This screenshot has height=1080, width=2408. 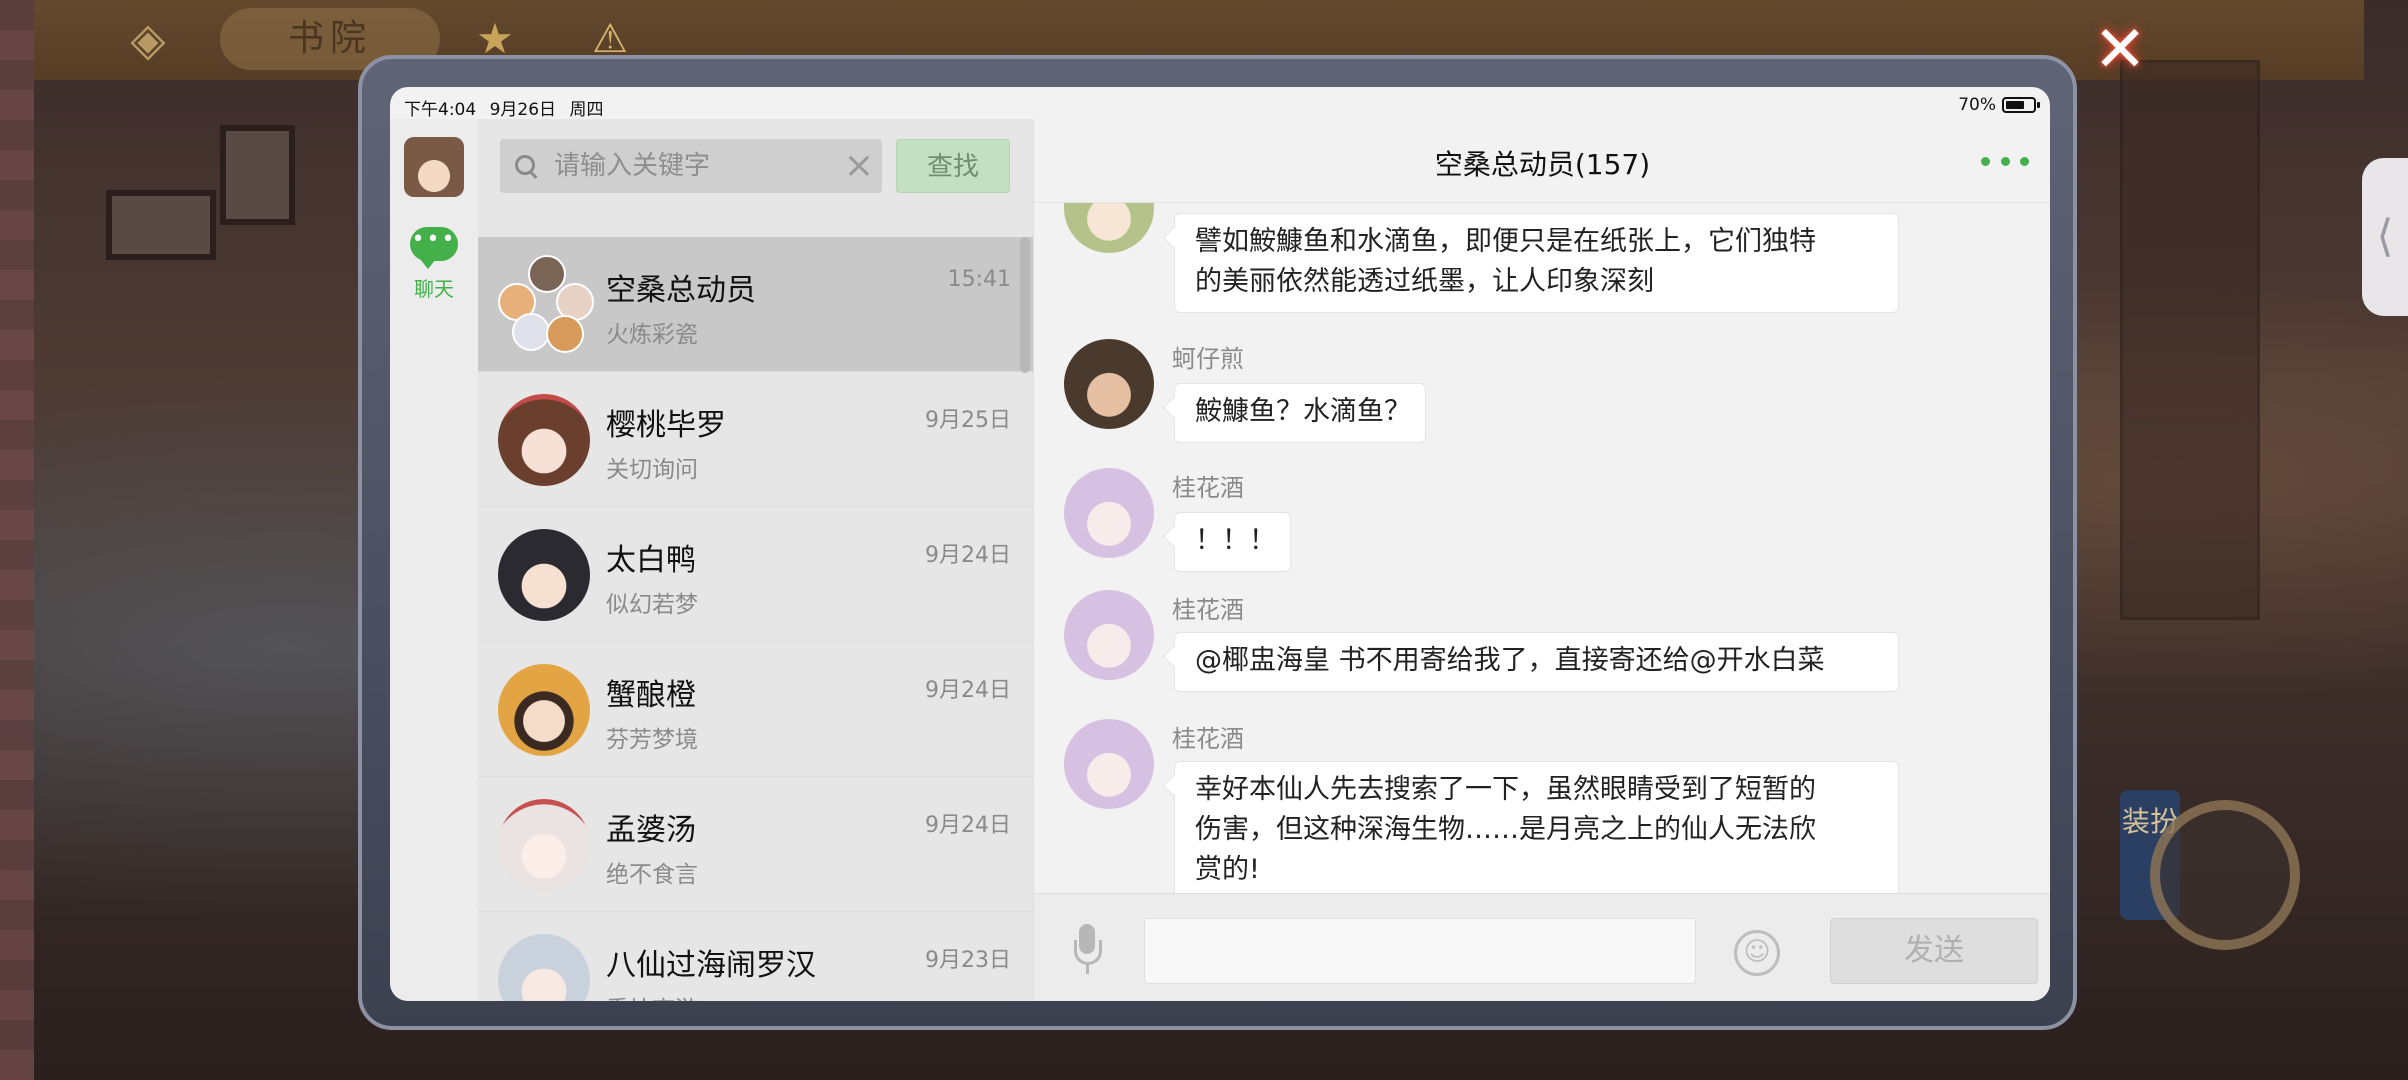 I want to click on find-button: 查找, so click(x=953, y=166).